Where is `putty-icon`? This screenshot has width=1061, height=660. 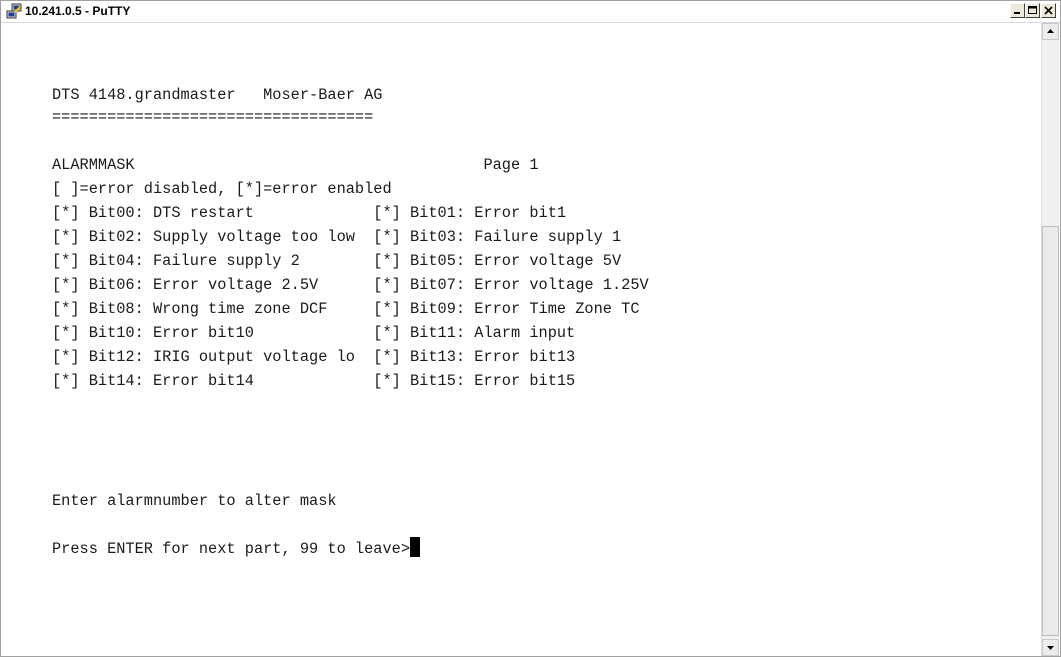
putty-icon is located at coordinates (14, 11).